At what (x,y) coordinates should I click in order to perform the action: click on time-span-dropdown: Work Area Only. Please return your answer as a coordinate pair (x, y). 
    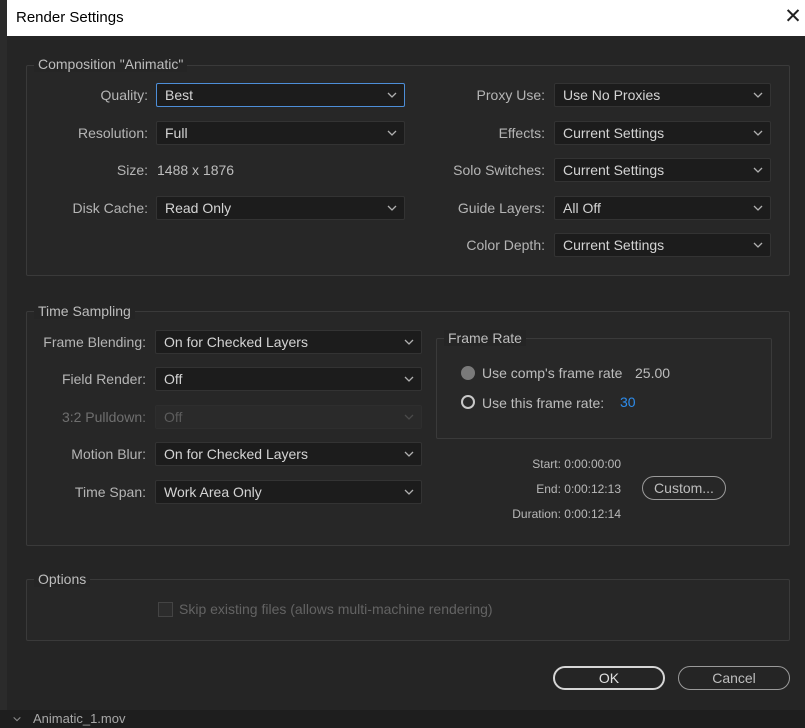
    Looking at the image, I should click on (288, 492).